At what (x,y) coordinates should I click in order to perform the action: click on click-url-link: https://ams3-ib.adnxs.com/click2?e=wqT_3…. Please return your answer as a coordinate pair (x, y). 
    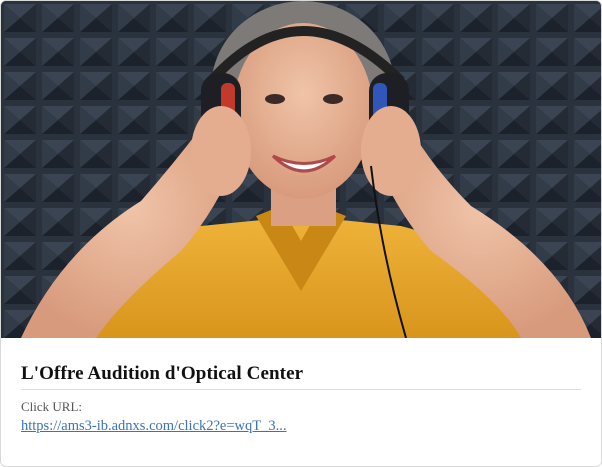
    Looking at the image, I should click on (154, 426).